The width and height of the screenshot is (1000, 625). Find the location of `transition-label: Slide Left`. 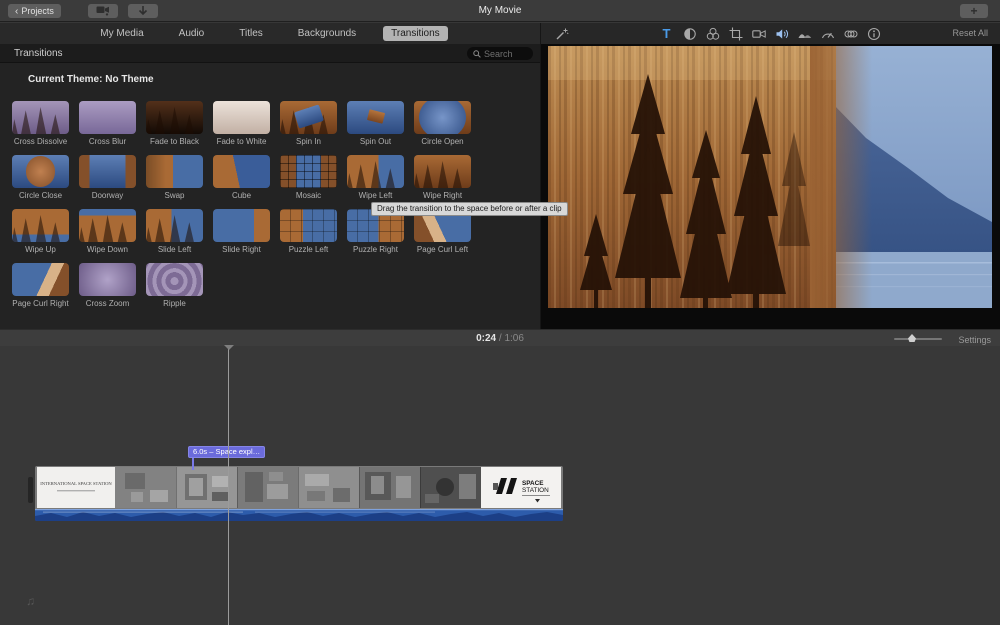

transition-label: Slide Left is located at coordinates (174, 249).